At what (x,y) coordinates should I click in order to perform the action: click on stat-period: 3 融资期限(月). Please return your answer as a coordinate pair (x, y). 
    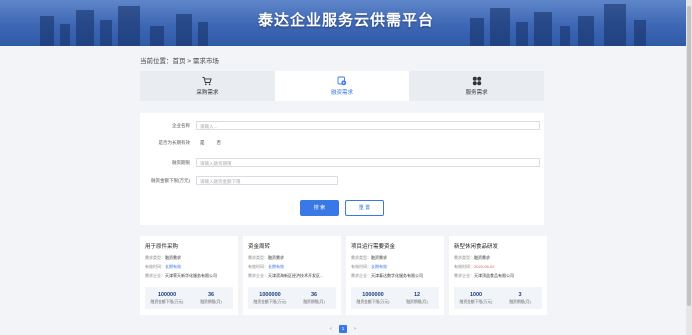
    Looking at the image, I should click on (520, 298).